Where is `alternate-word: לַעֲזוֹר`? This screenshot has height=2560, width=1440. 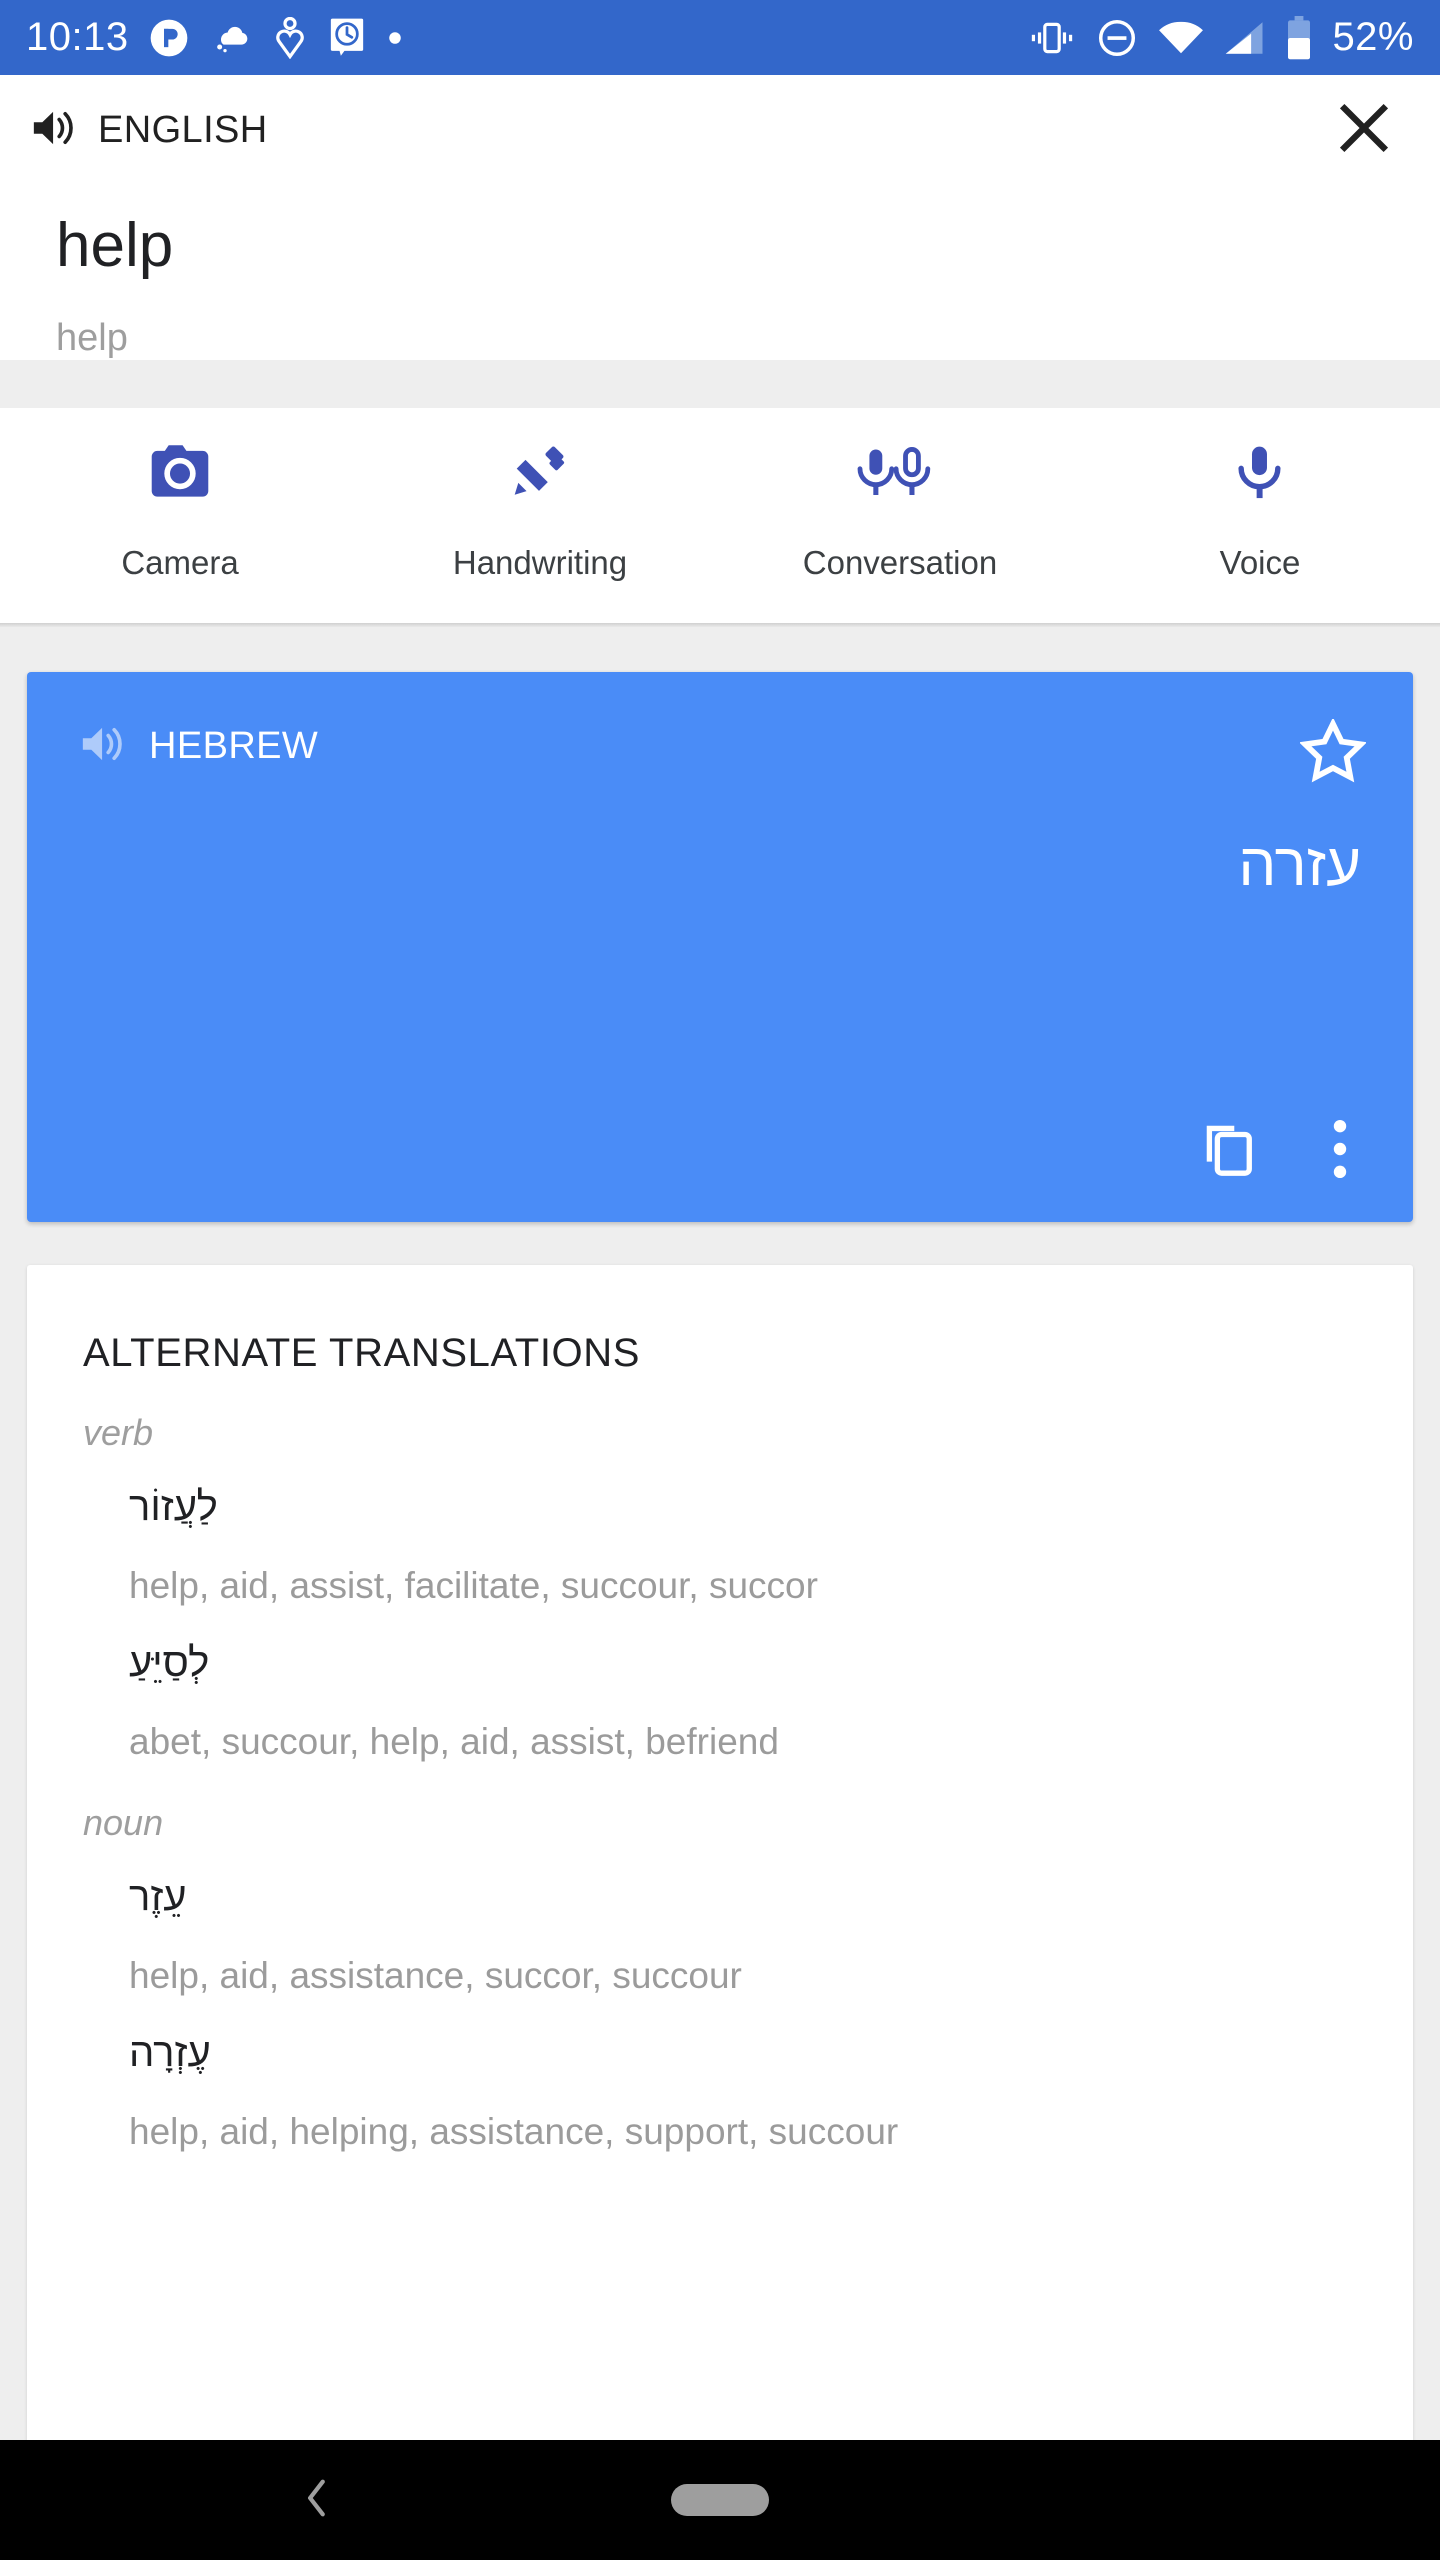
alternate-word: לַעֲזוֹר is located at coordinates (173, 1507).